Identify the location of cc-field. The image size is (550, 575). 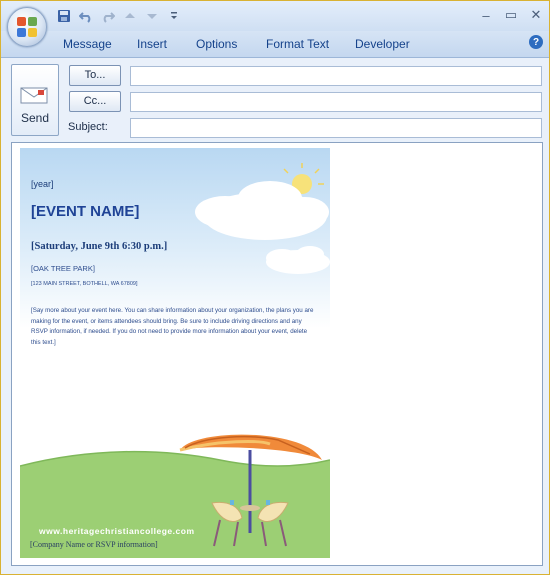
(336, 102).